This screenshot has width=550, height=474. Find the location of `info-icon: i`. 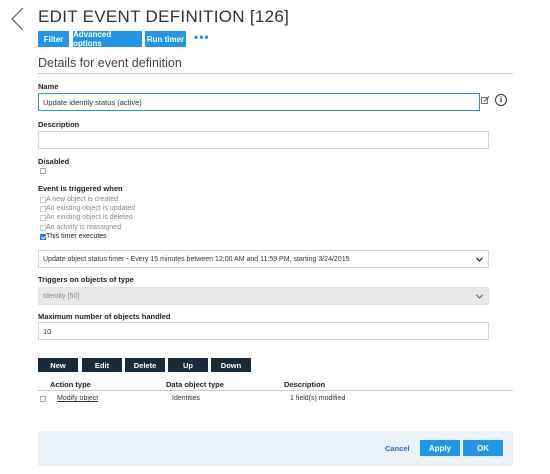

info-icon: i is located at coordinates (501, 100).